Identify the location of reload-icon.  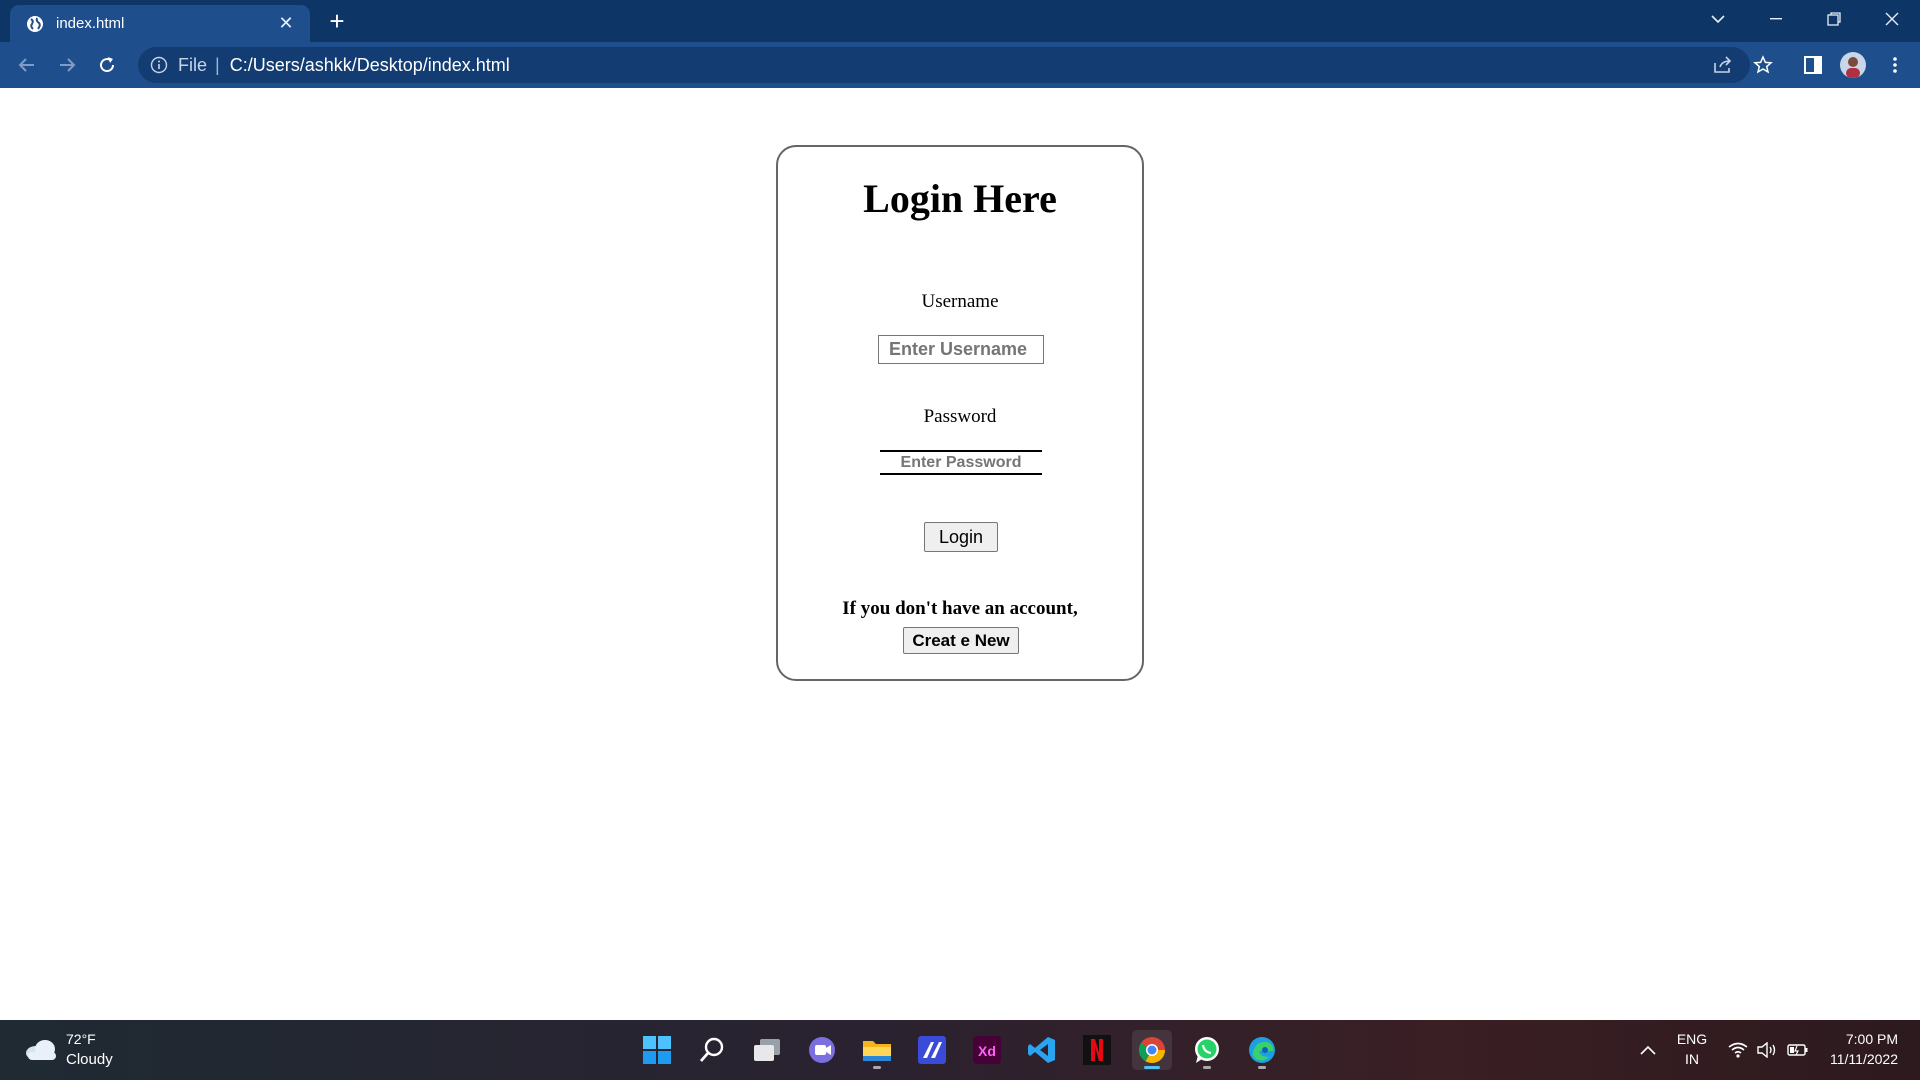
(107, 65).